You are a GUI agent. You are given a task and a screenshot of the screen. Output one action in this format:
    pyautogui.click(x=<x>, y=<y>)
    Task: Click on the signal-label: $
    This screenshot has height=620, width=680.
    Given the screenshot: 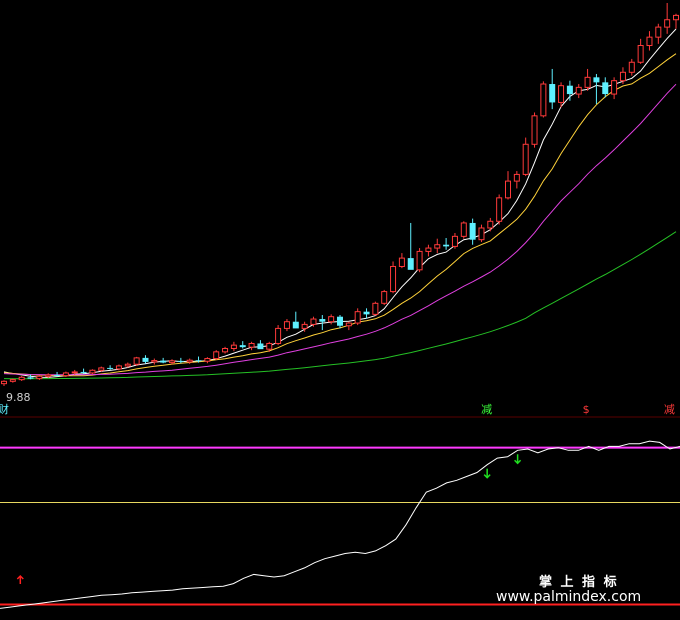 What is the action you would take?
    pyautogui.click(x=586, y=409)
    